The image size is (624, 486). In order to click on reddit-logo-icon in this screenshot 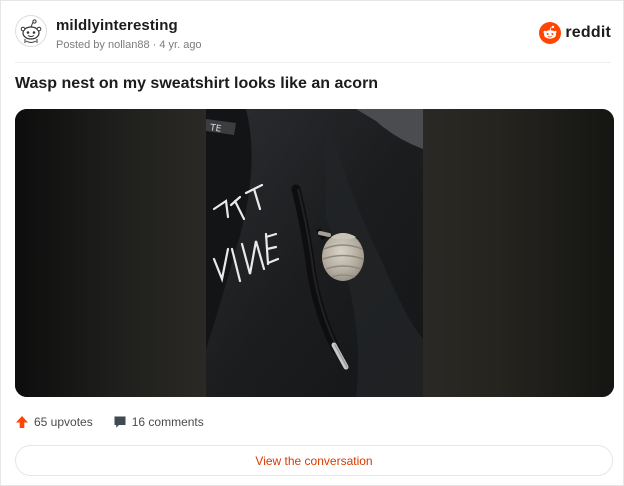, I will do `click(550, 33)`.